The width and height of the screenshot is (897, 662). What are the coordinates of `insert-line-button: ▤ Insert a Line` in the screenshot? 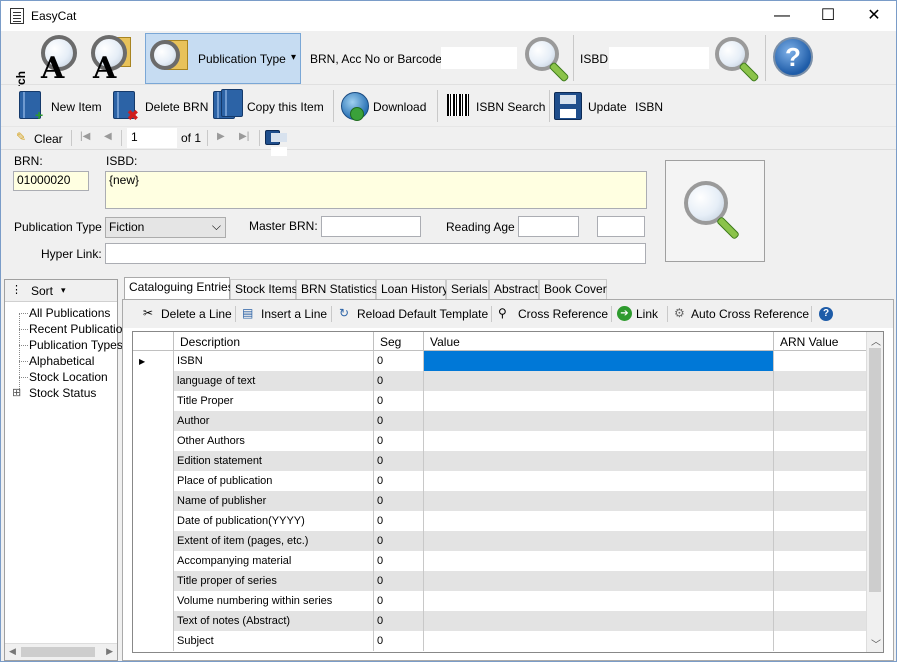 It's located at (283, 314).